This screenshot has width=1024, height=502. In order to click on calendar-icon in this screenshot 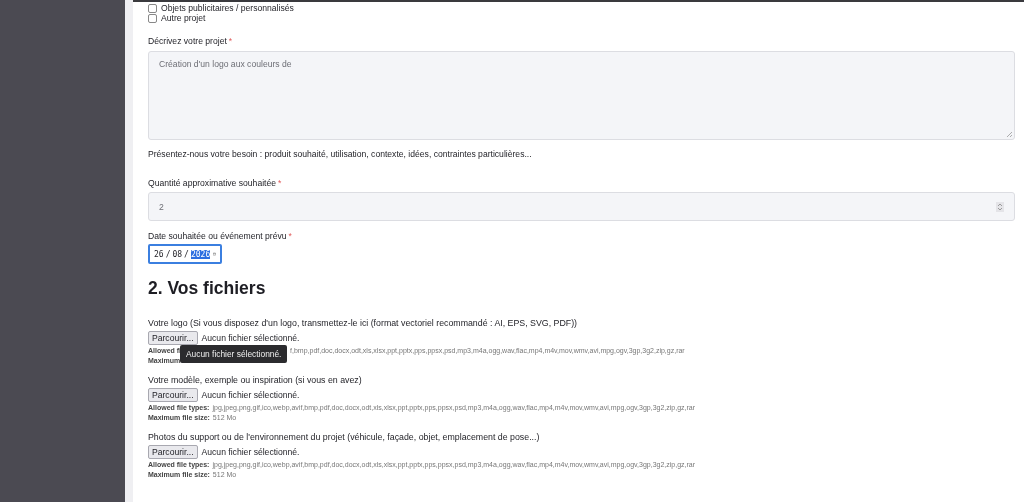, I will do `click(214, 254)`.